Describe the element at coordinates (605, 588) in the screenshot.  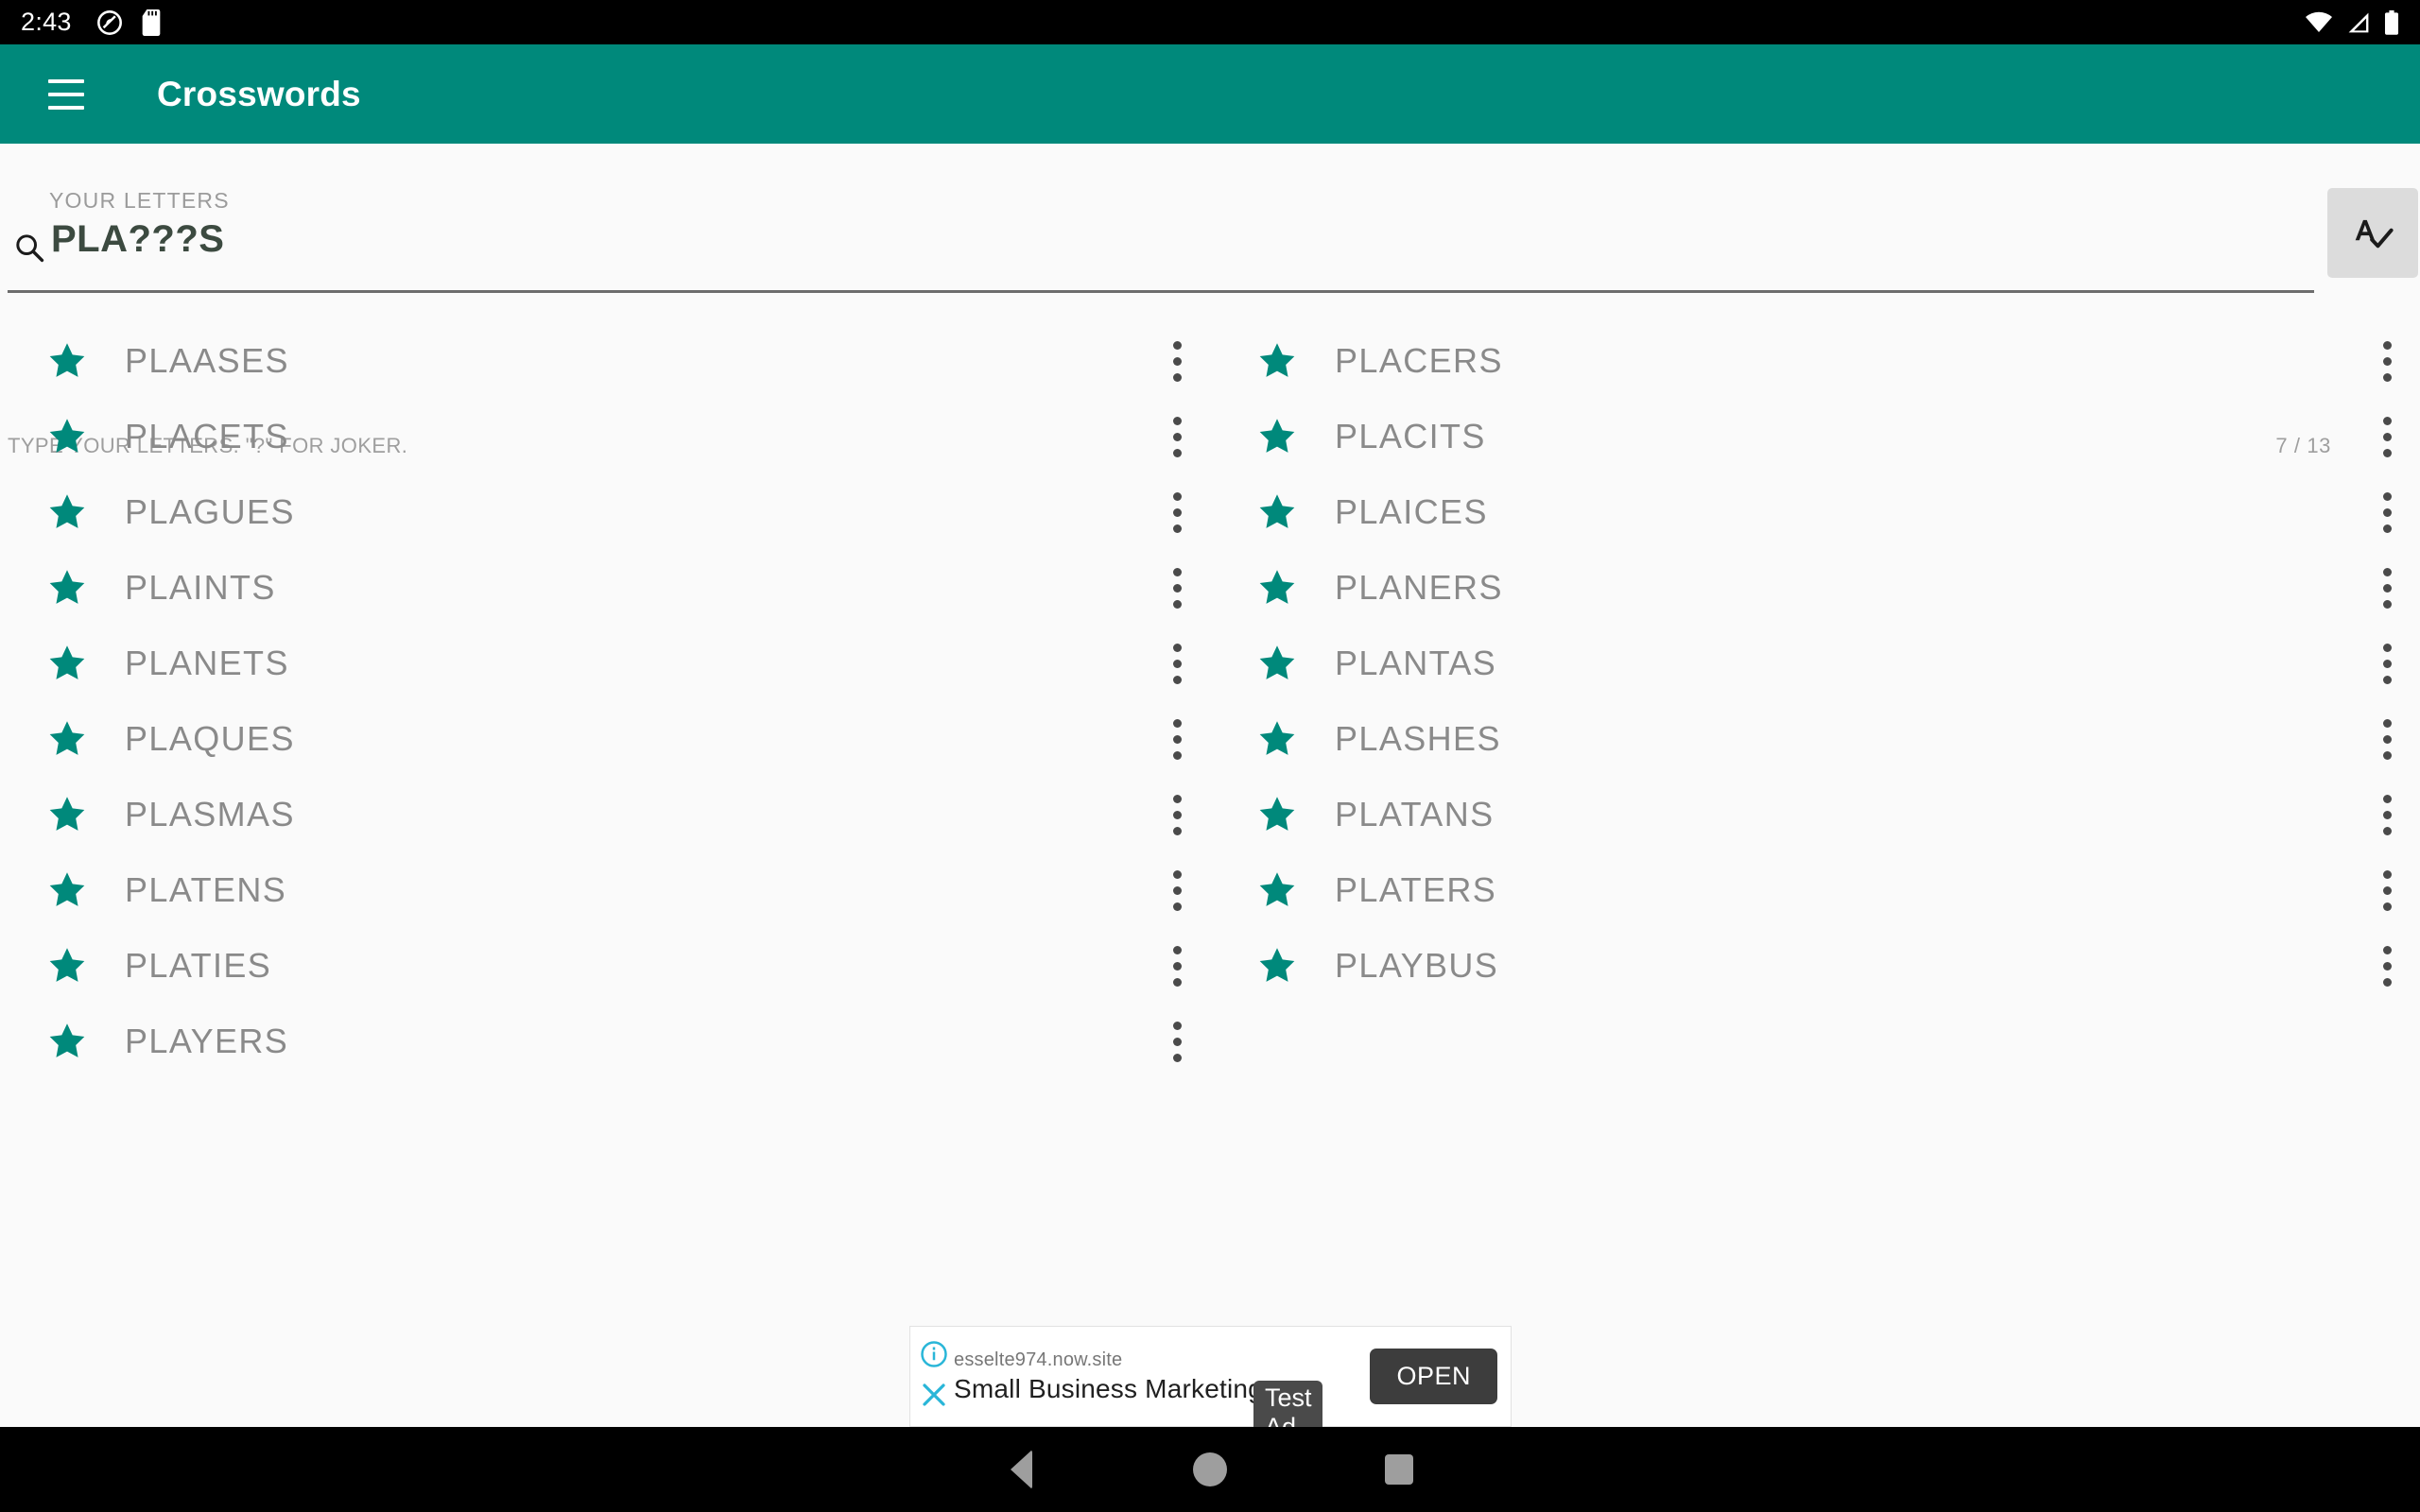
I see `list-item: PLAINTS` at that location.